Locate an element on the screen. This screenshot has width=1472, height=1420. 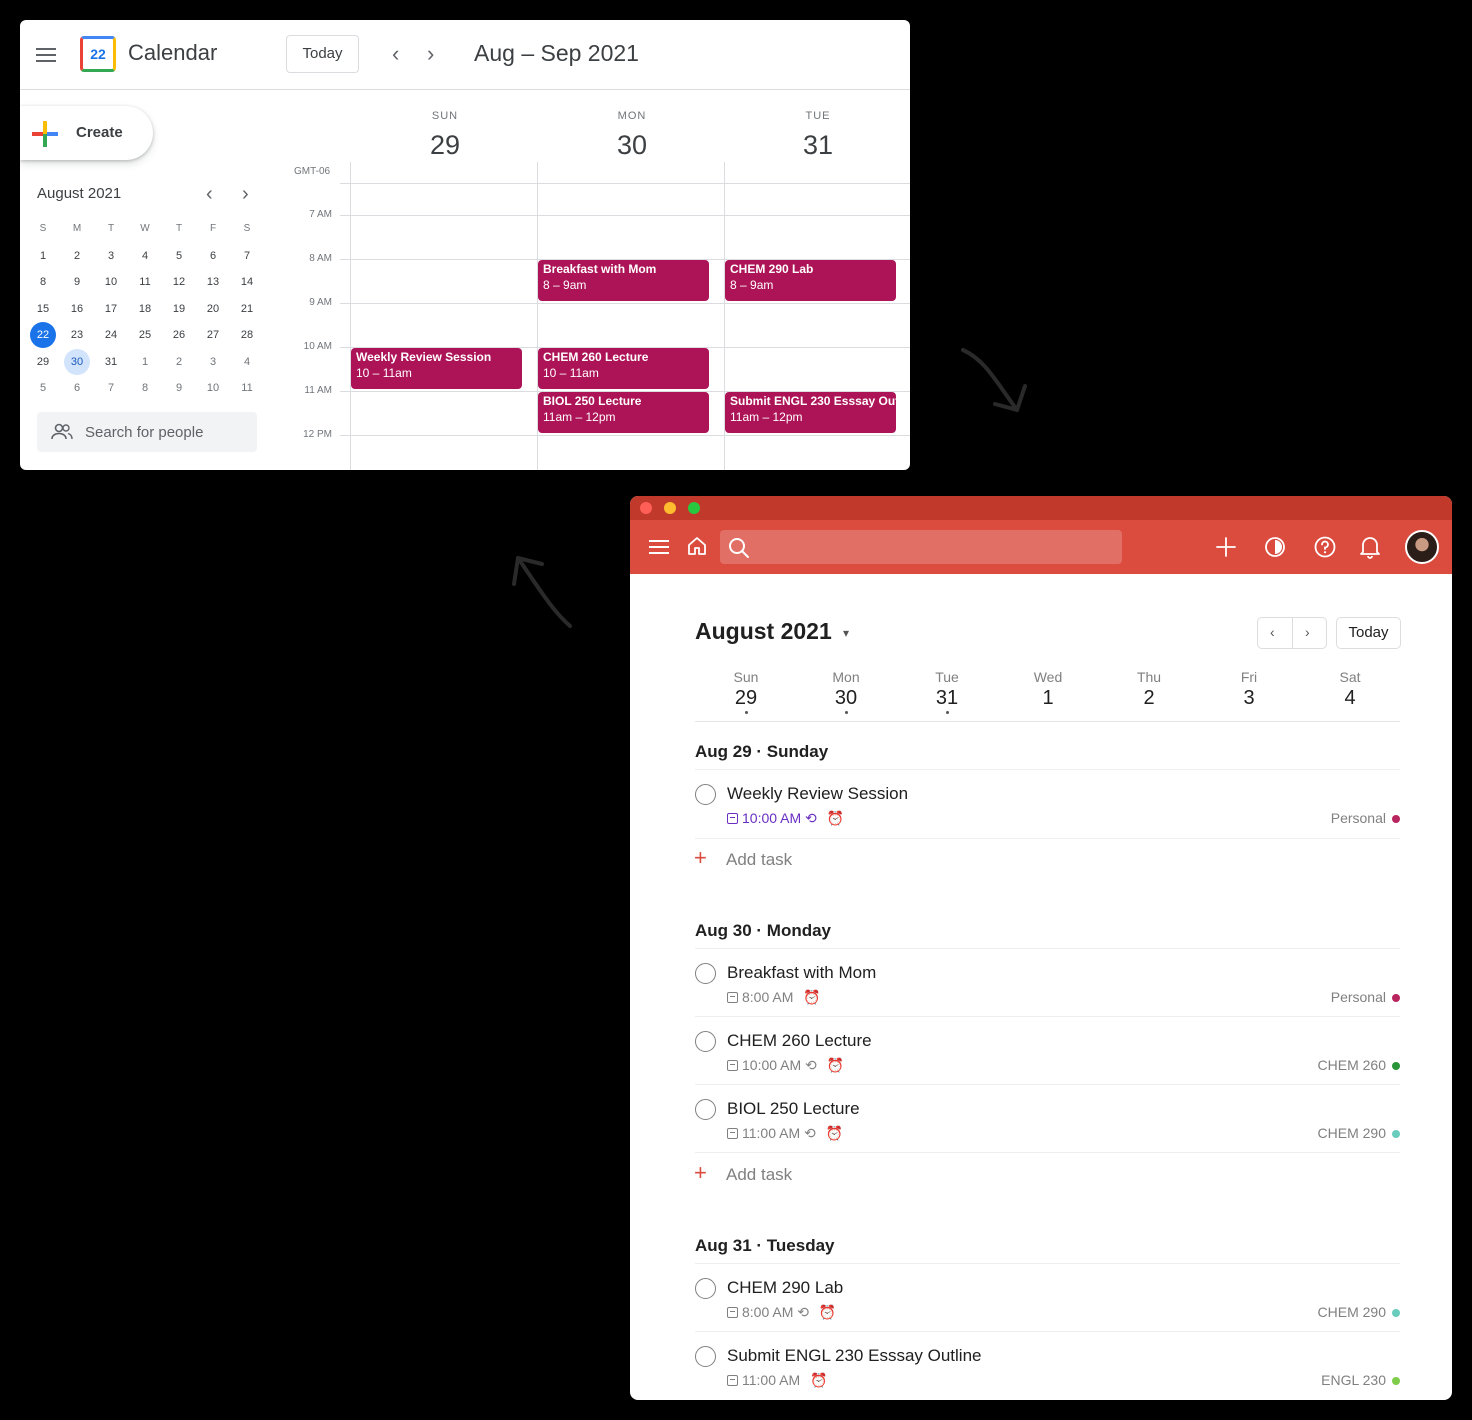
mini-calendar-day: 27 is located at coordinates (213, 335).